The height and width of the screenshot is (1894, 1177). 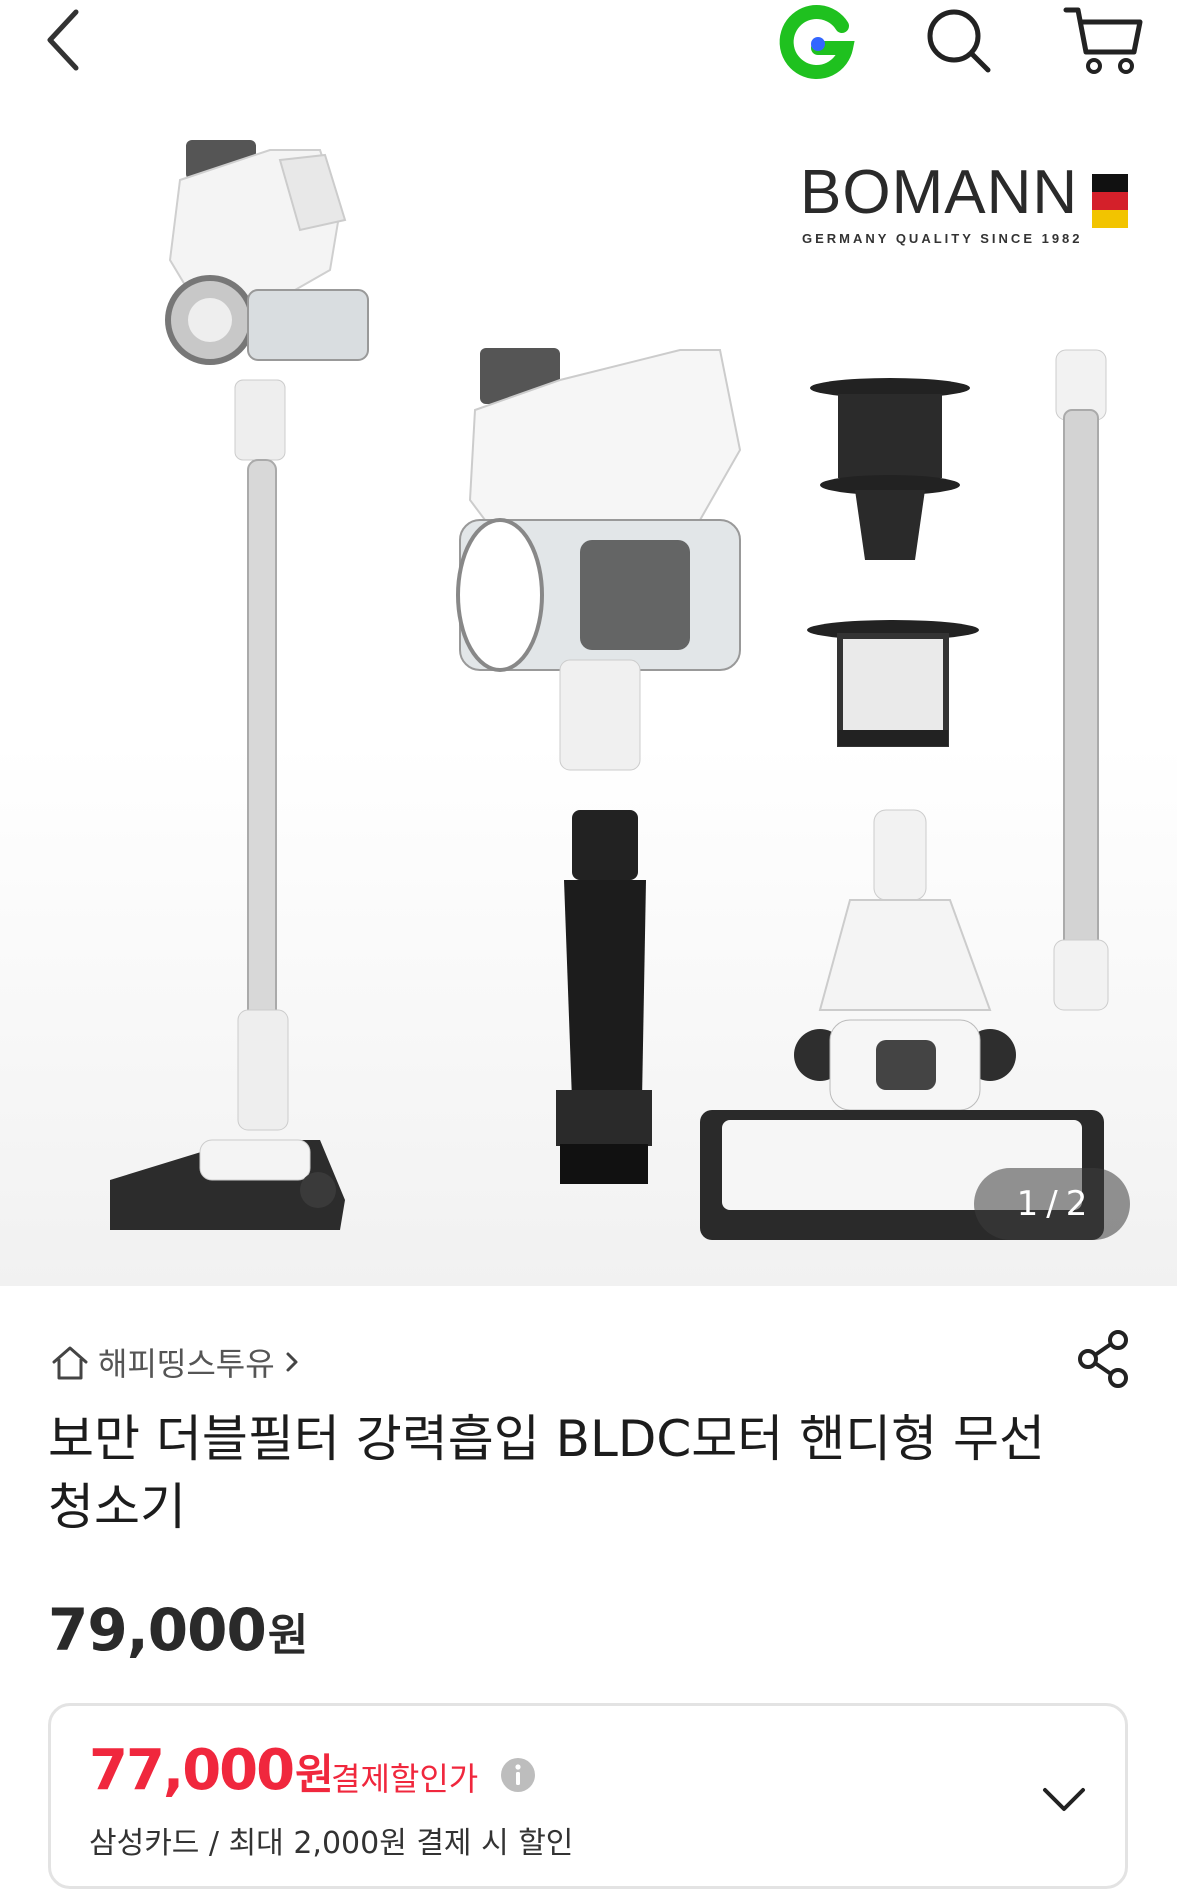 I want to click on cart-icon, so click(x=1103, y=40).